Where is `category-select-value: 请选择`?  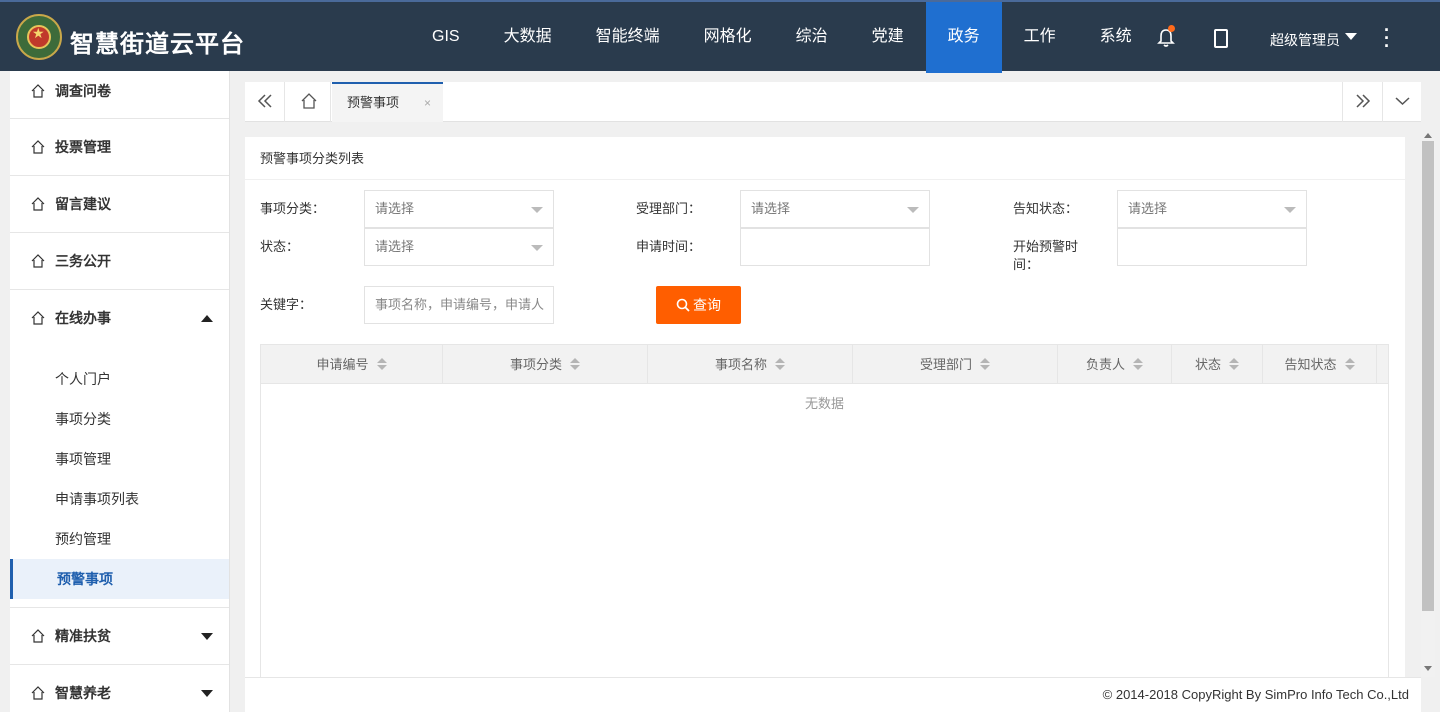 category-select-value: 请选择 is located at coordinates (395, 208).